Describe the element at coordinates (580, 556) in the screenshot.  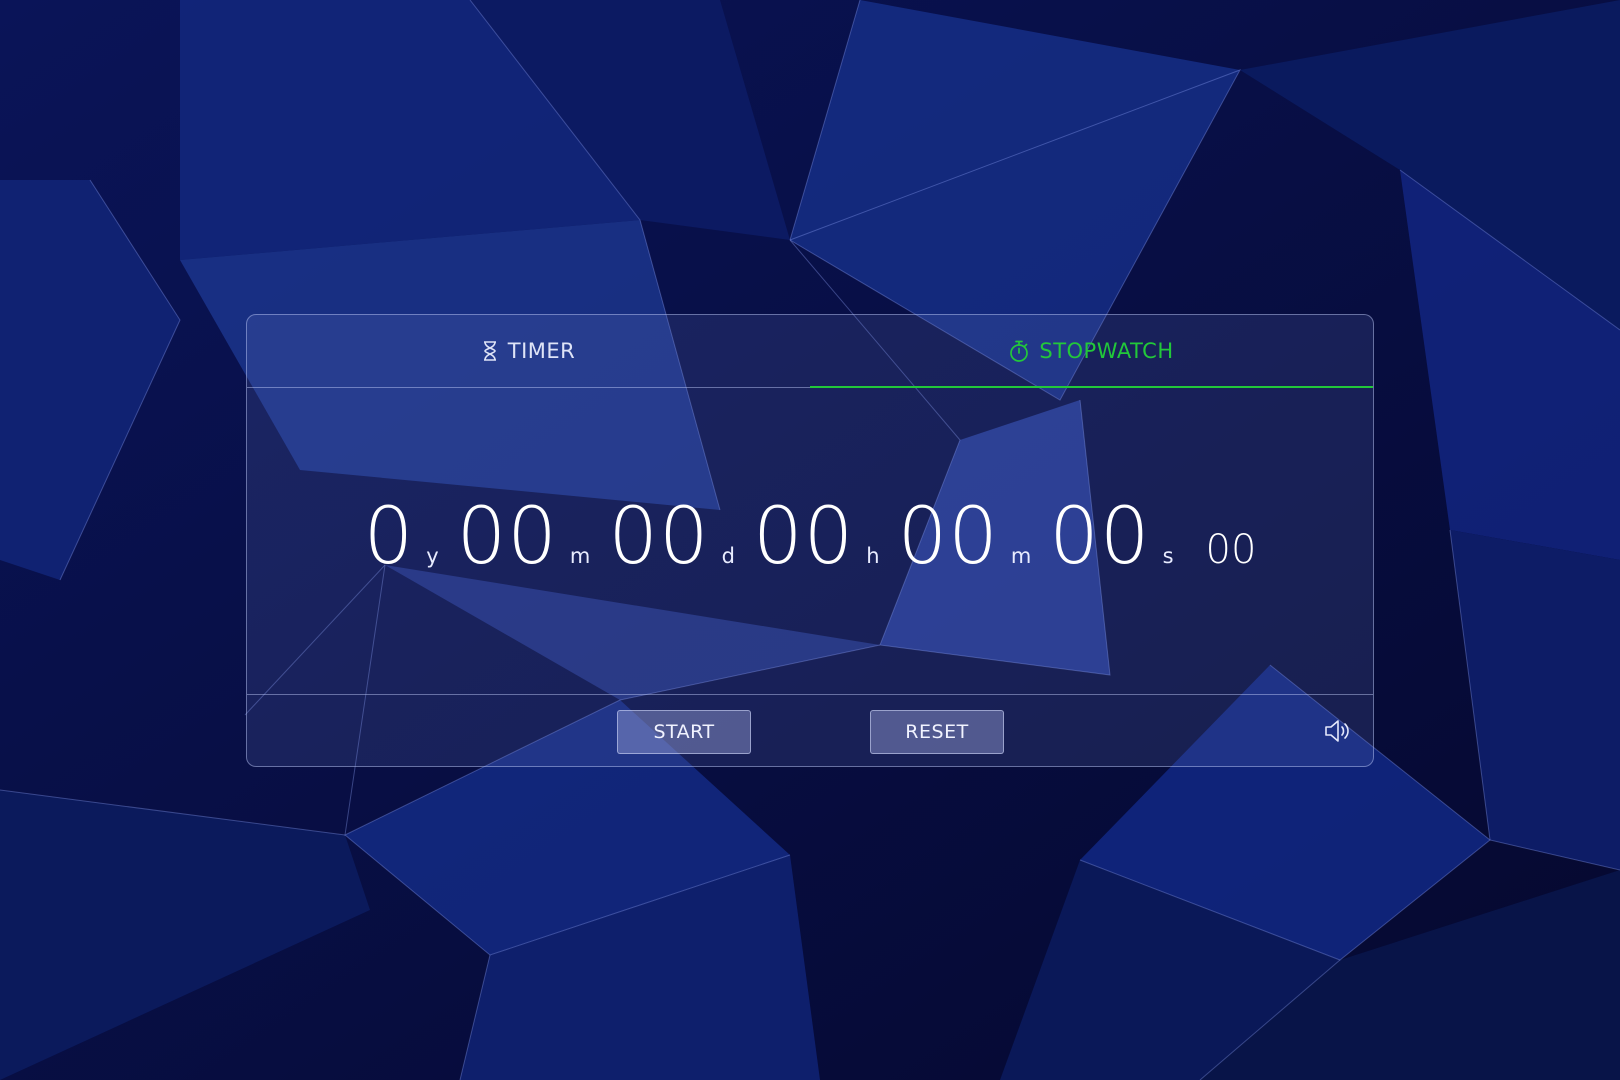
I see `months-unit: m` at that location.